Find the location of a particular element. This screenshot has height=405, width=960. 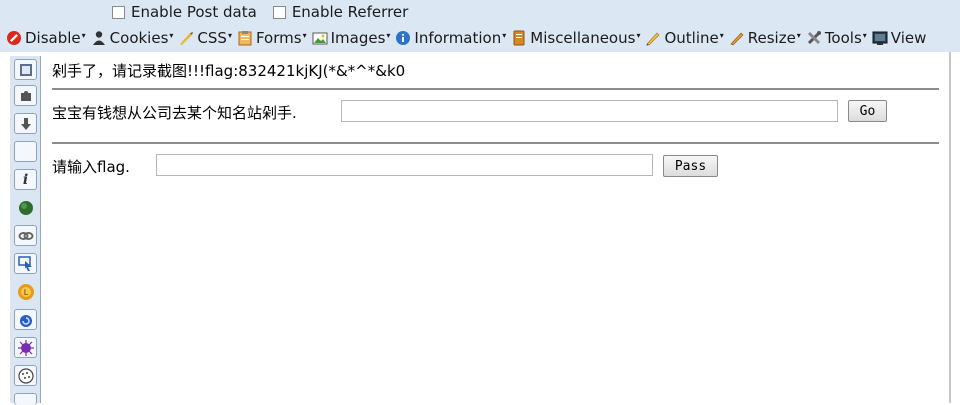

menu-label: Information is located at coordinates (458, 38).